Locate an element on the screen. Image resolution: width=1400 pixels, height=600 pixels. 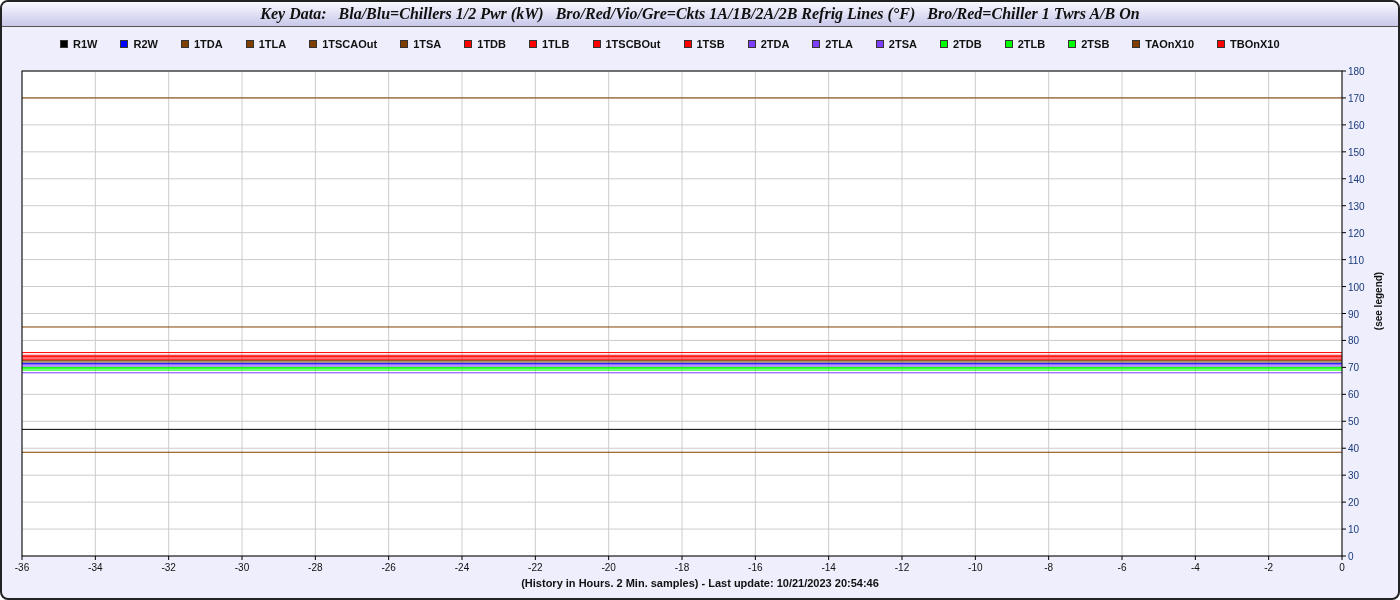
x-tick-label: -34 is located at coordinates (95, 567).